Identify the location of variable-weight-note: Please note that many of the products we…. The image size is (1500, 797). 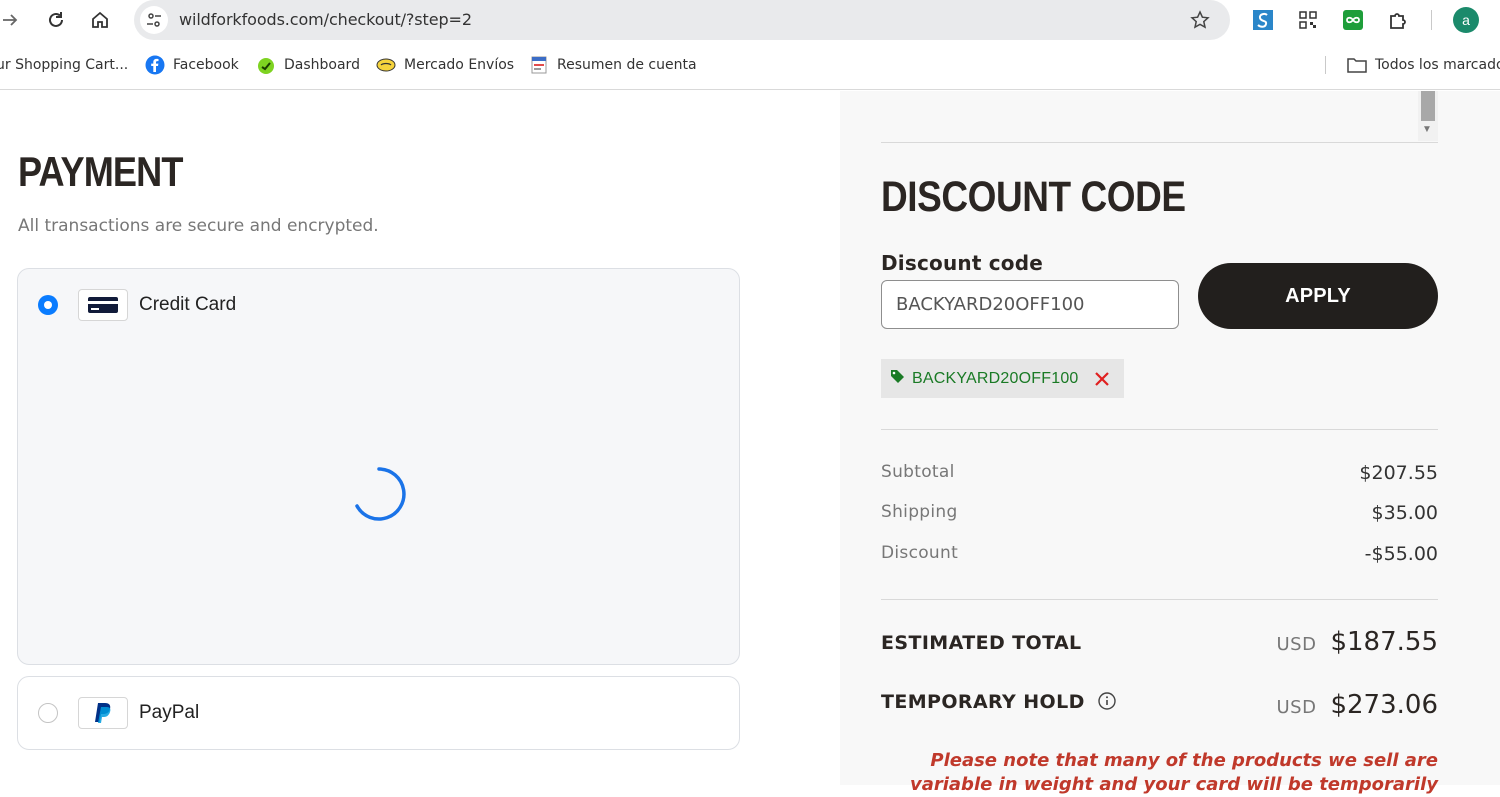
(1173, 772).